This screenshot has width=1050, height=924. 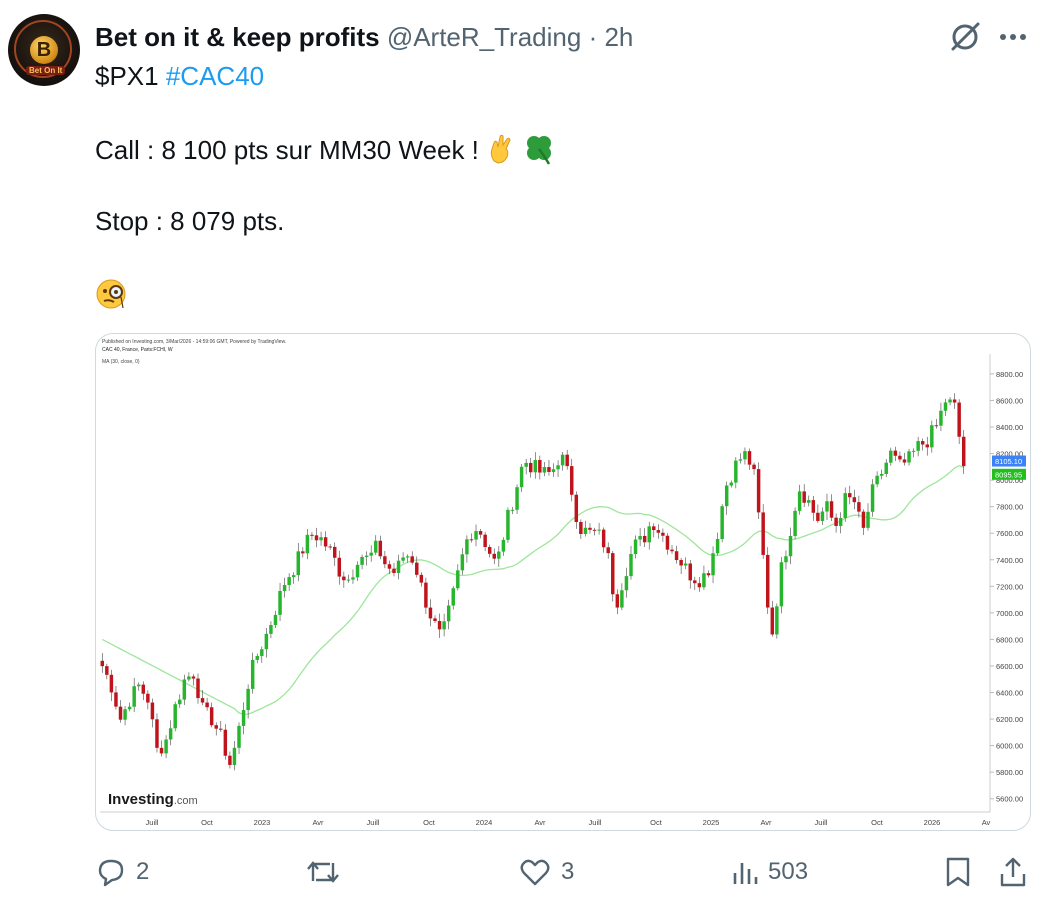 What do you see at coordinates (540, 822) in the screenshot?
I see `x-tick-label: Avr` at bounding box center [540, 822].